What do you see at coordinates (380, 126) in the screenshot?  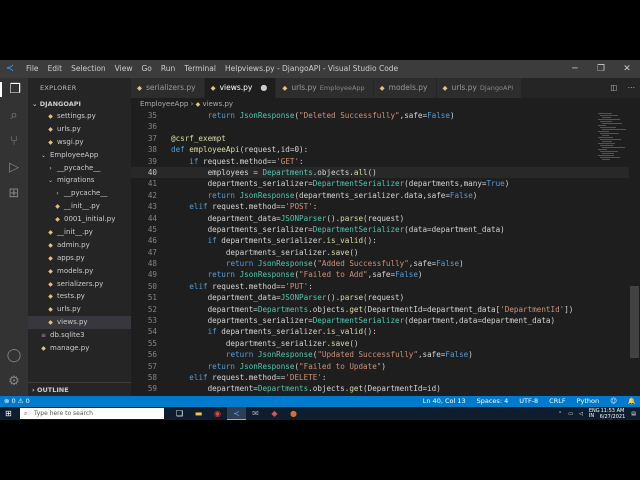 I see `code-line: 36` at bounding box center [380, 126].